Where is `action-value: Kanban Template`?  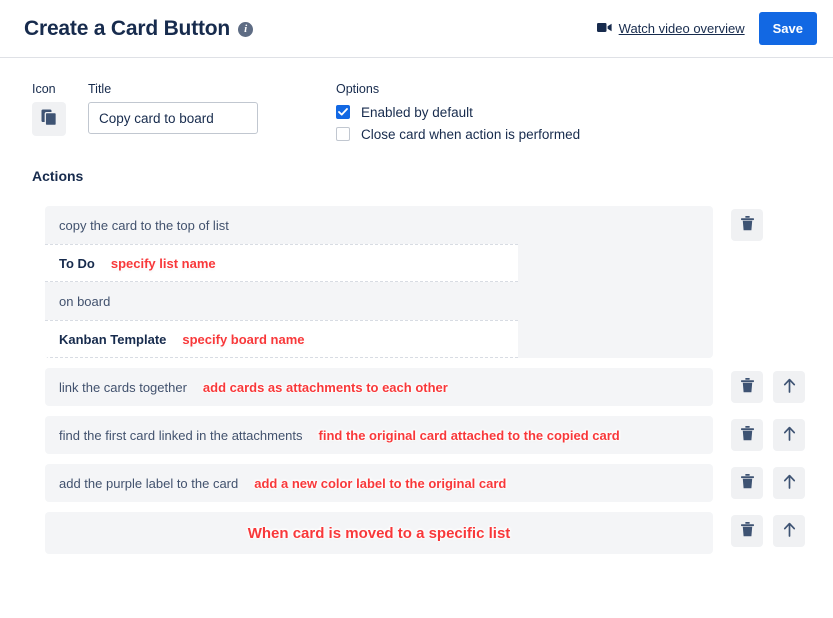 action-value: Kanban Template is located at coordinates (113, 339).